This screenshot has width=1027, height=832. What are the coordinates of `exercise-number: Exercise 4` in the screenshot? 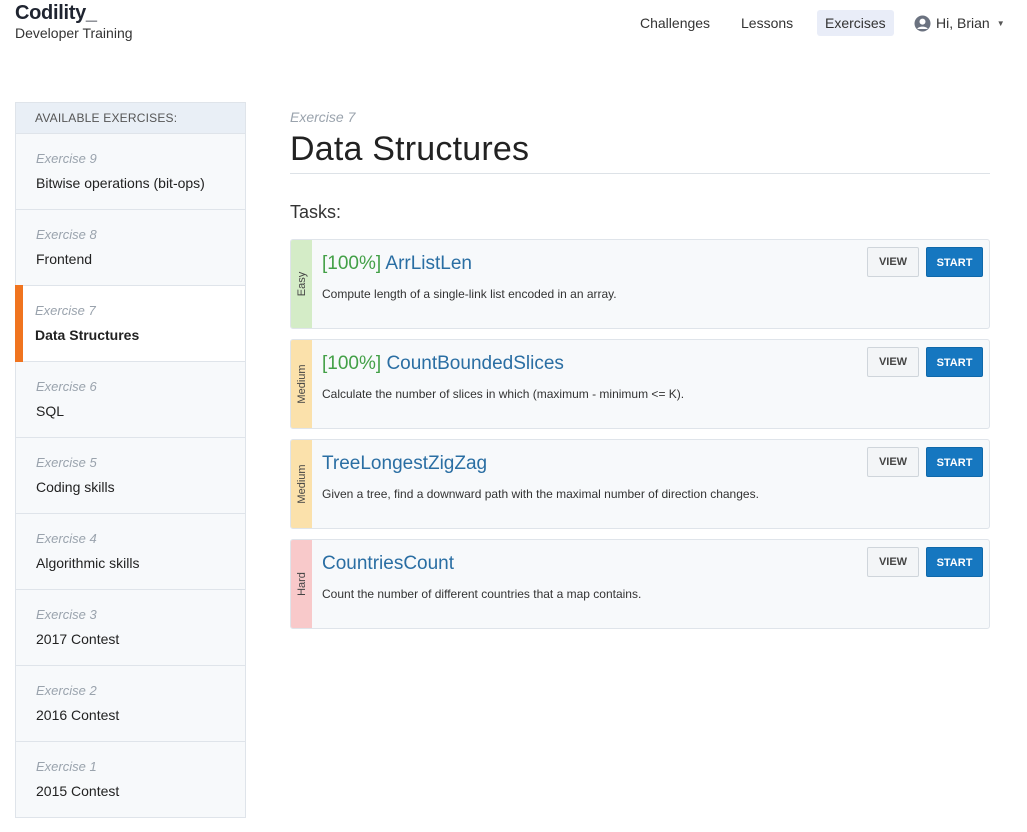 It's located at (66, 538).